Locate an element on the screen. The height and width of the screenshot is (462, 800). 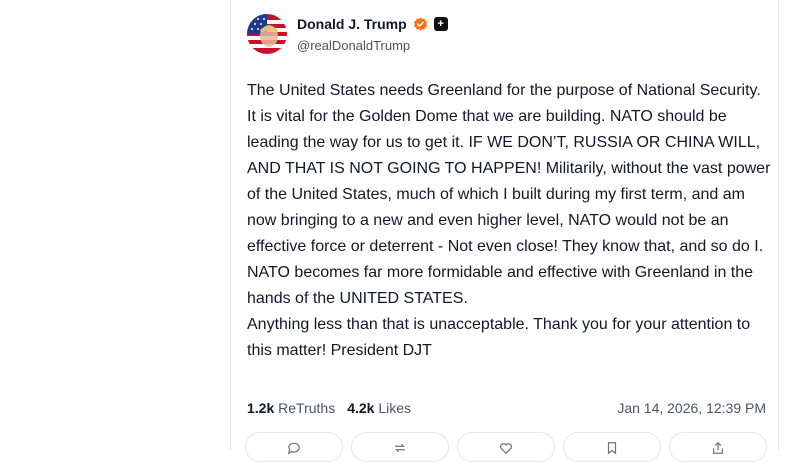
retruth-button is located at coordinates (400, 447).